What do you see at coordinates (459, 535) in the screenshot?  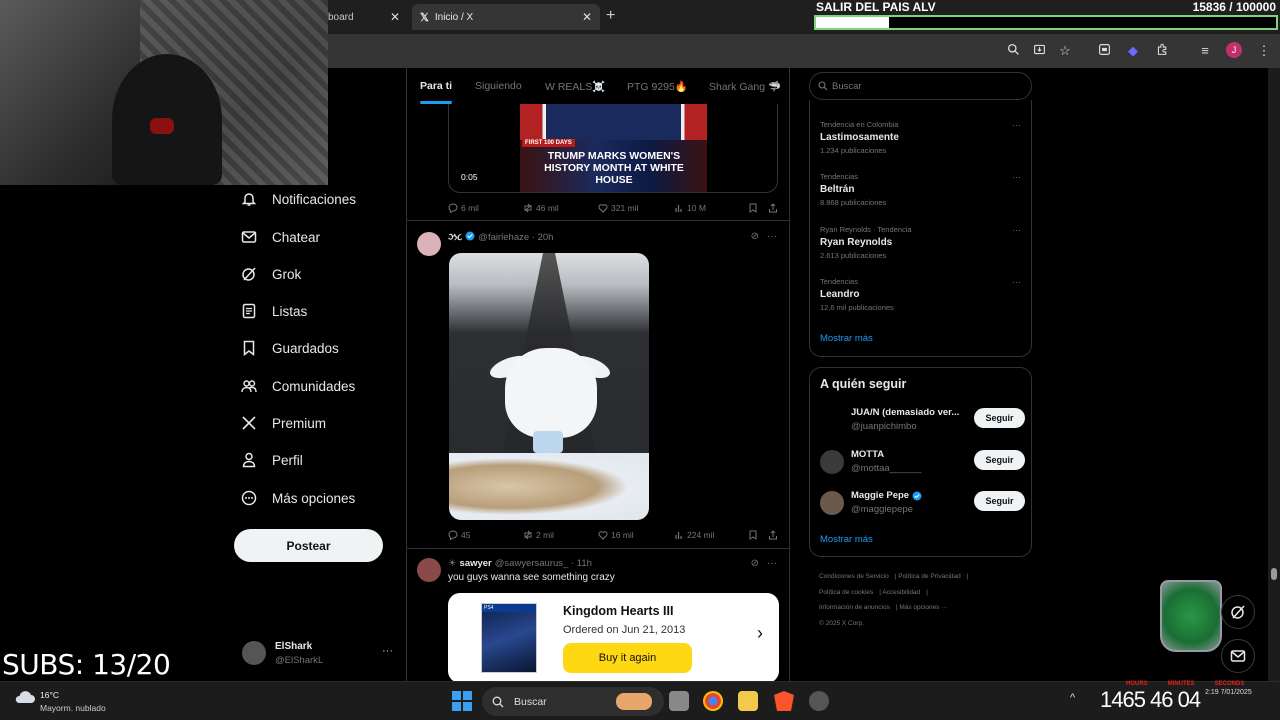 I see `reply-button: 45` at bounding box center [459, 535].